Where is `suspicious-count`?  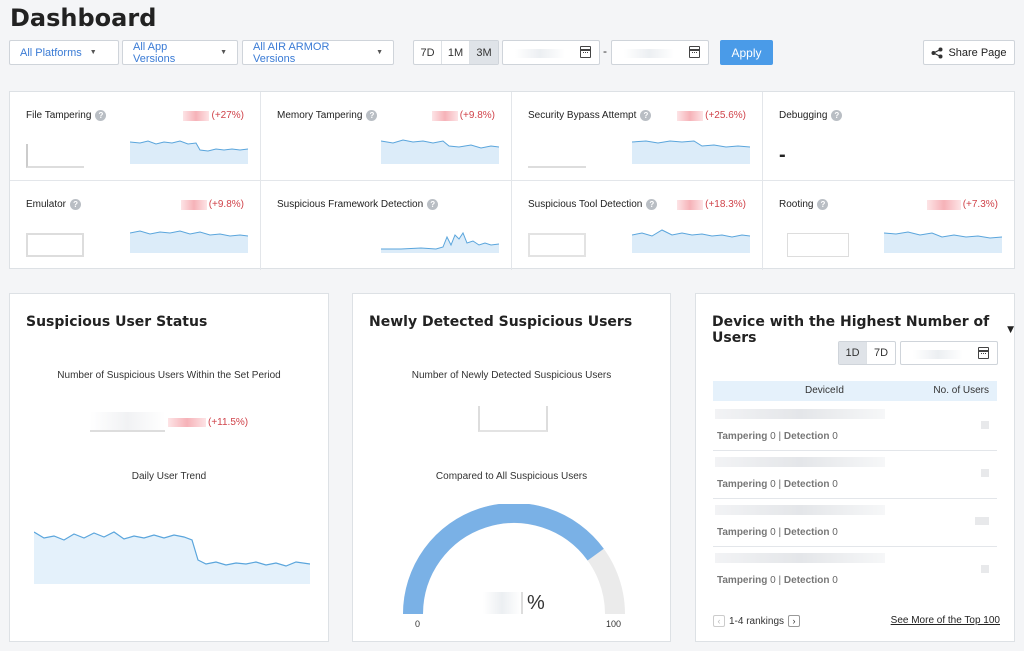
suspicious-count is located at coordinates (127, 422).